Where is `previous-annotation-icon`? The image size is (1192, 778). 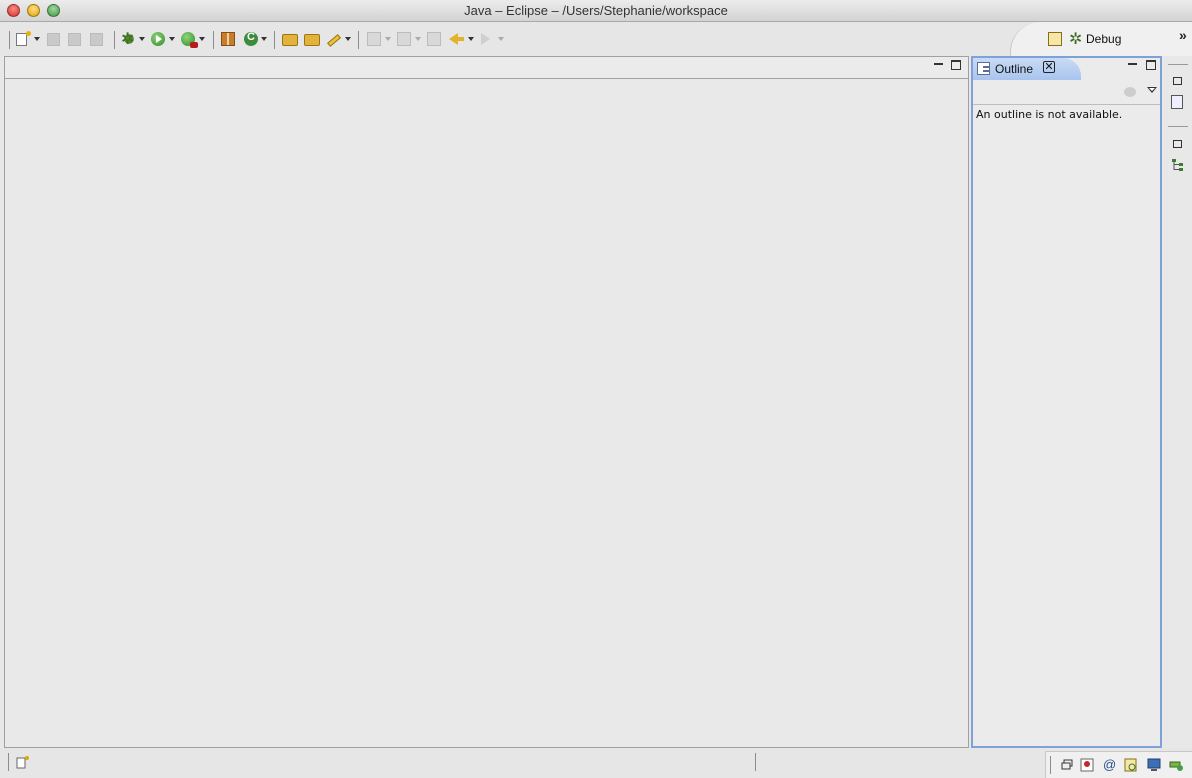 previous-annotation-icon is located at coordinates (404, 39).